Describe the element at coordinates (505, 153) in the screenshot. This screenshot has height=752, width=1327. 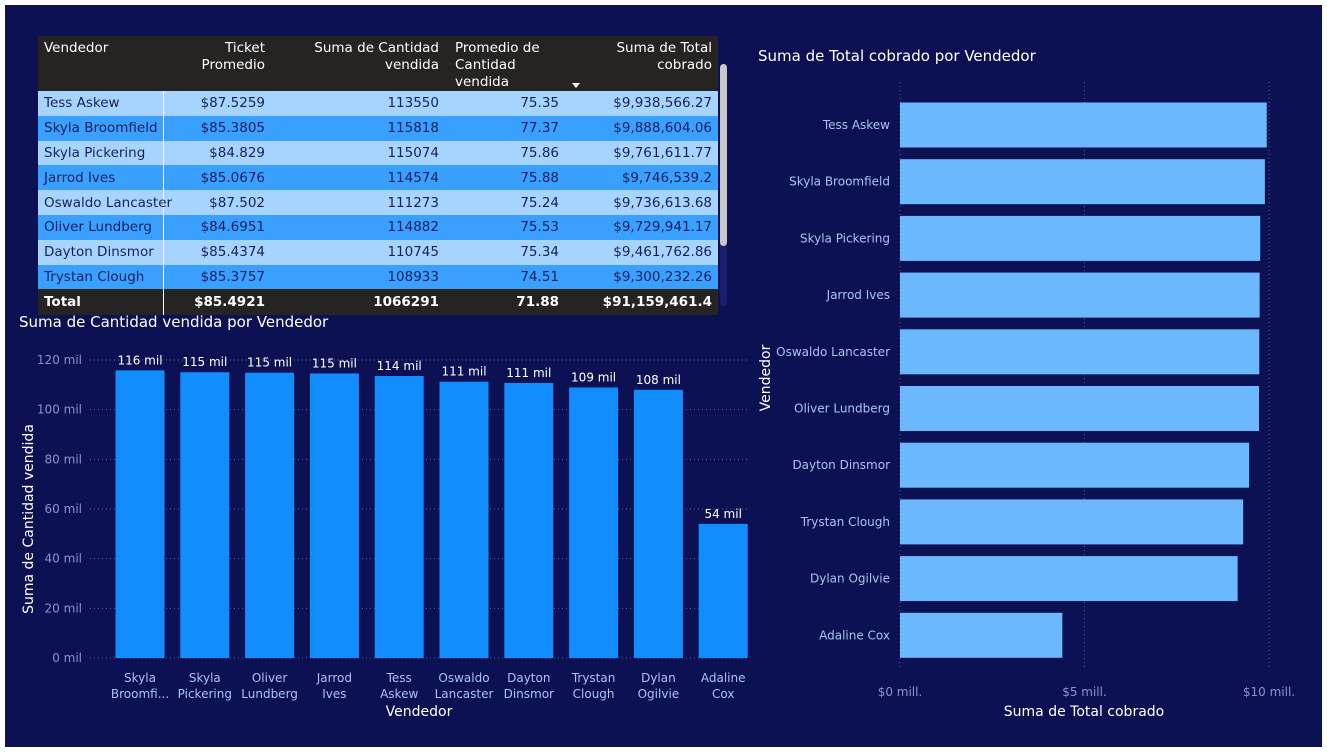
I see `cell-promedio-cantidad: 75.86` at that location.